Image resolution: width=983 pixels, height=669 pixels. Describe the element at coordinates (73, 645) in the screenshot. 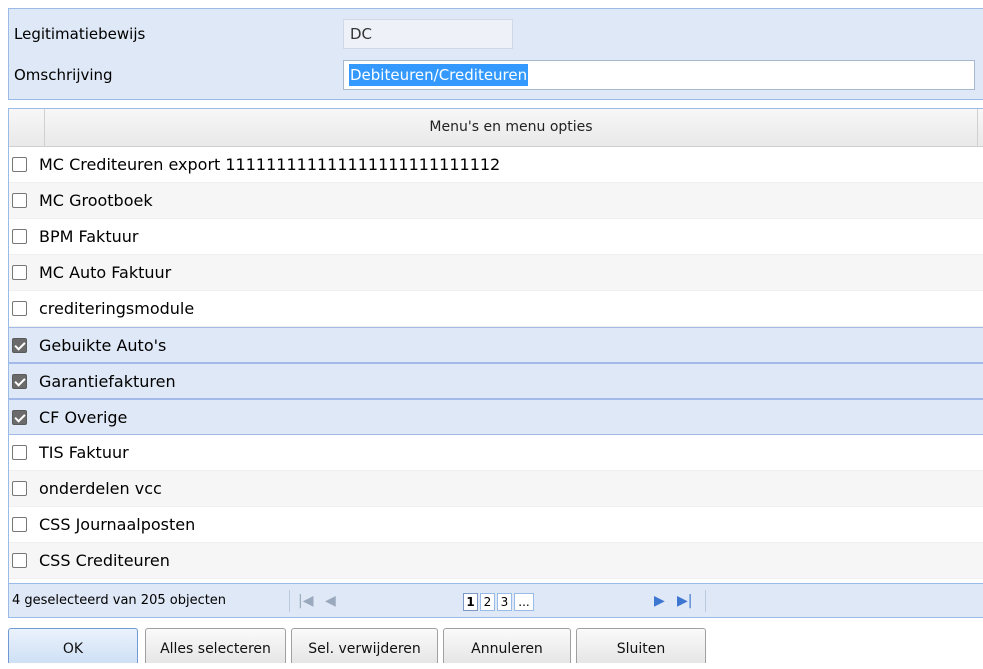

I see `ok-button: OK` at that location.